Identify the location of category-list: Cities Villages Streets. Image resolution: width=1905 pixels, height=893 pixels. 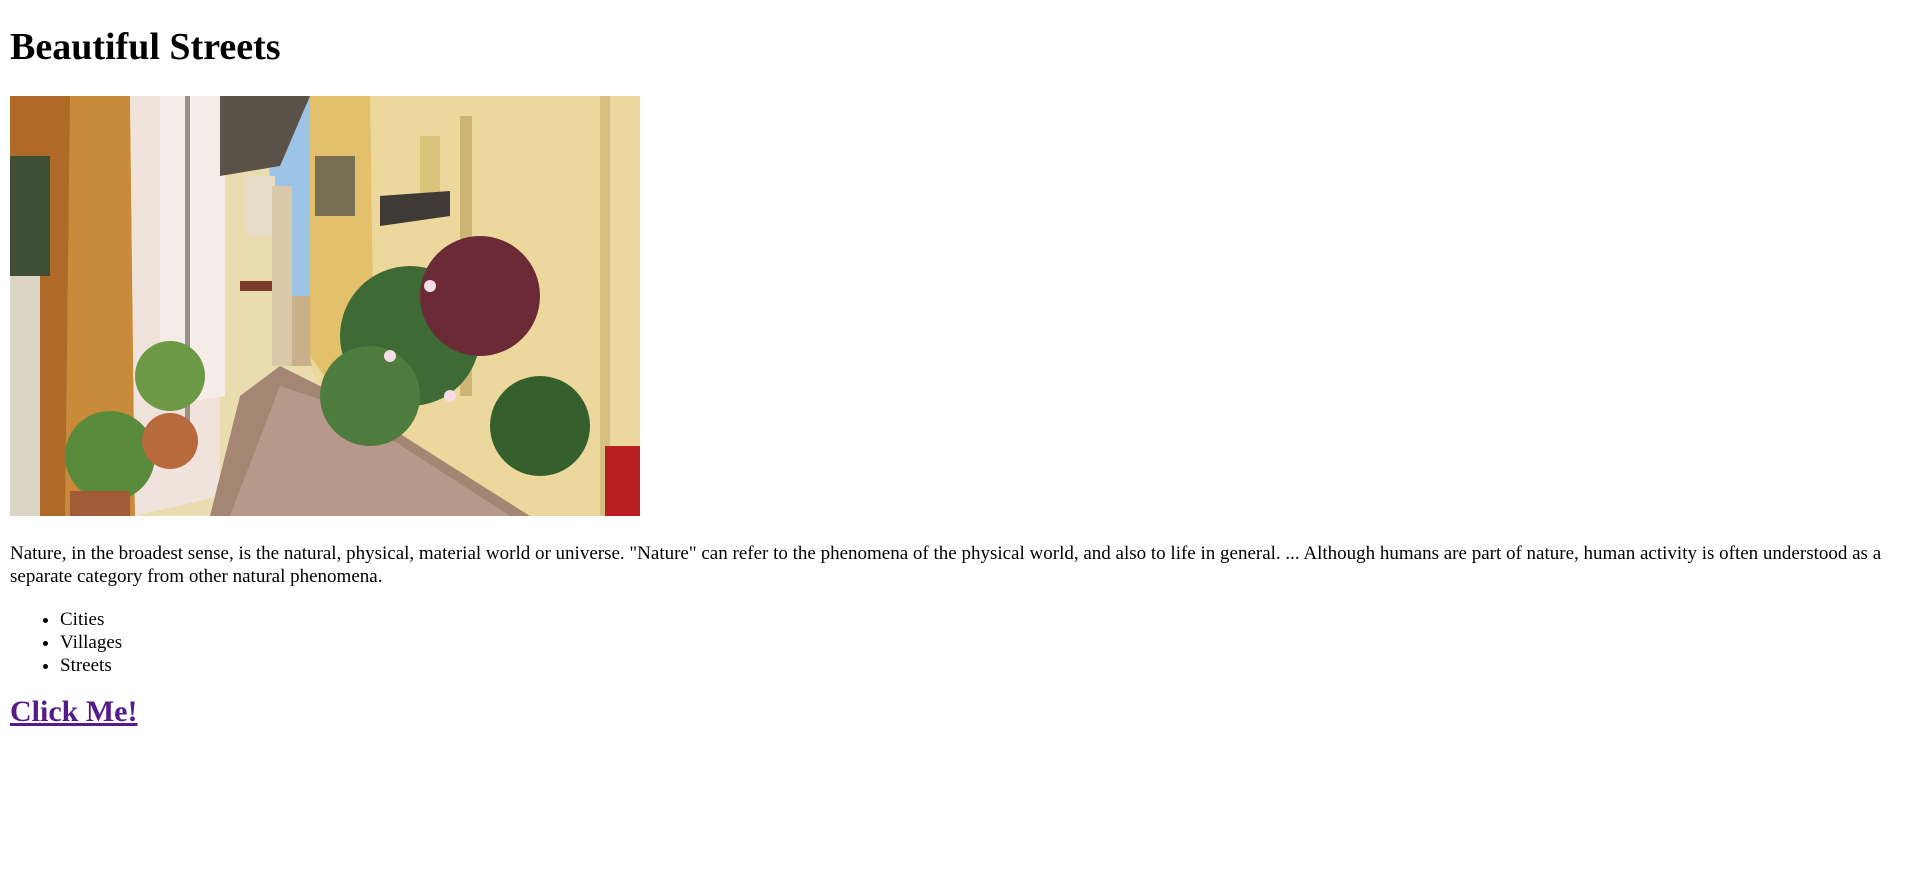
(952, 642).